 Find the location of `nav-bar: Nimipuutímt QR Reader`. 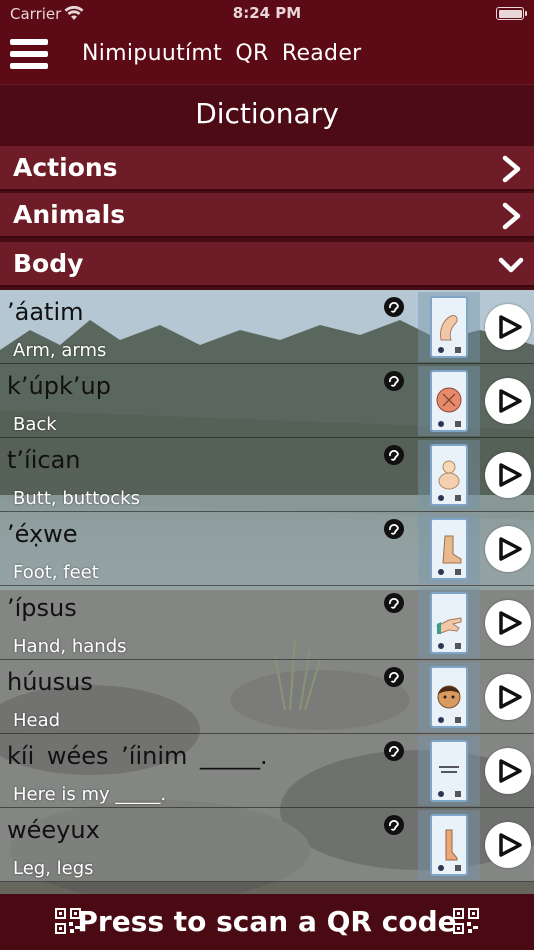

nav-bar: Nimipuutímt QR Reader is located at coordinates (267, 56).